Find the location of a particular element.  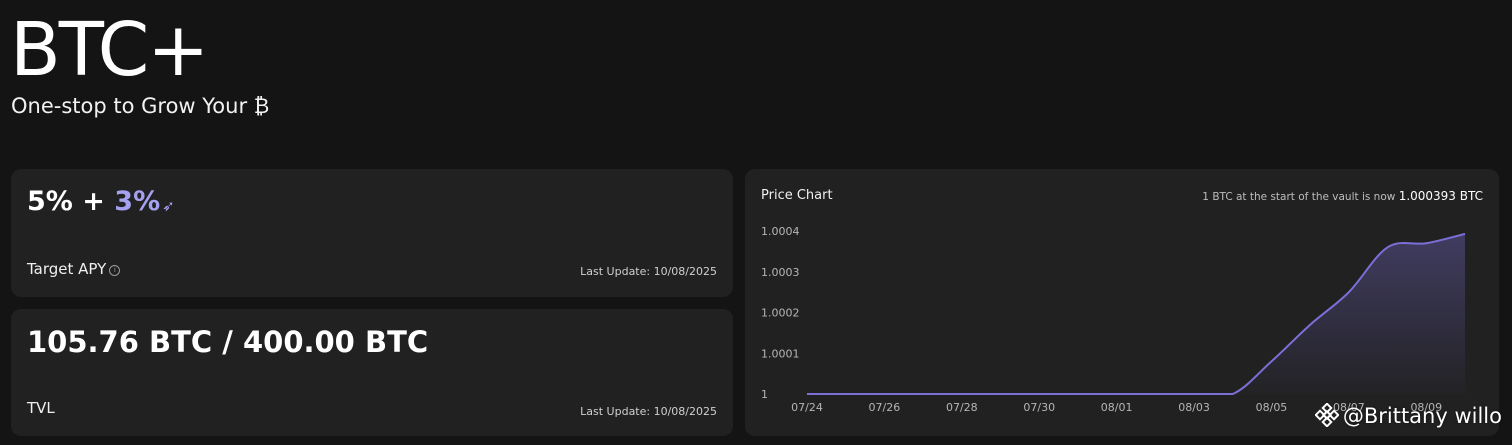

apy-value: 5% + 3% ➶ is located at coordinates (101, 202).